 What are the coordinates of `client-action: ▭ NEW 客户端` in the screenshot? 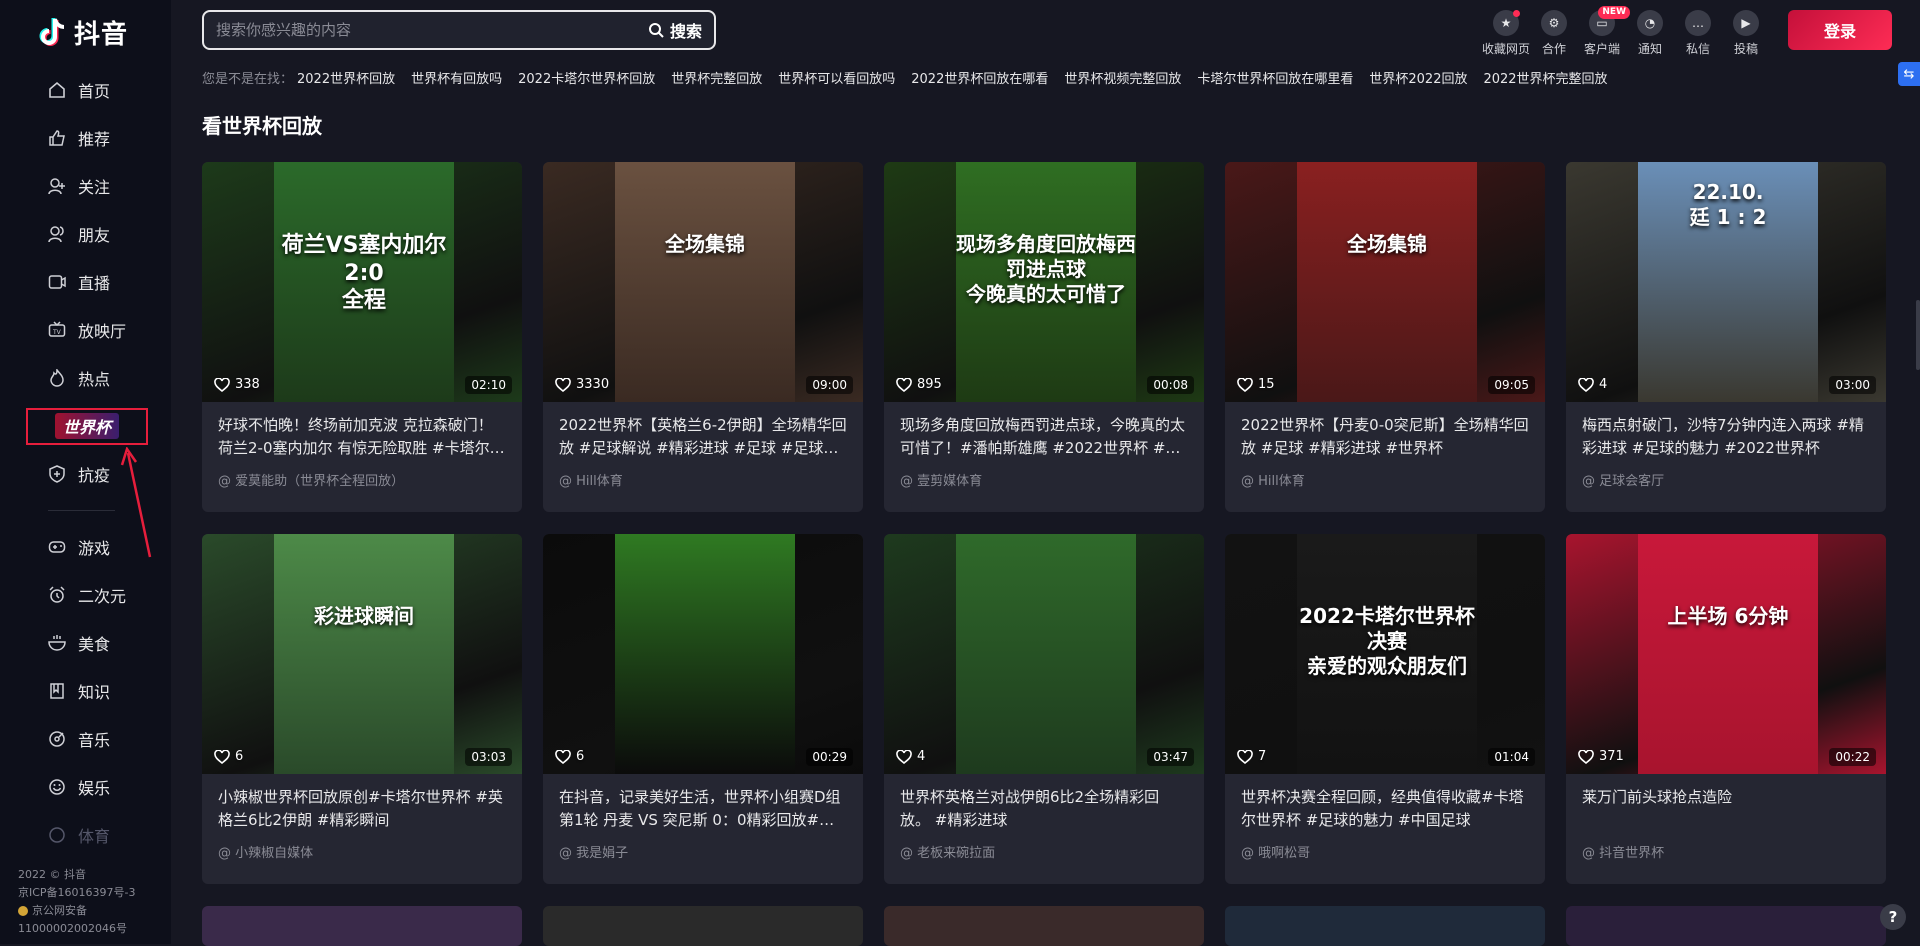 It's located at (1602, 33).